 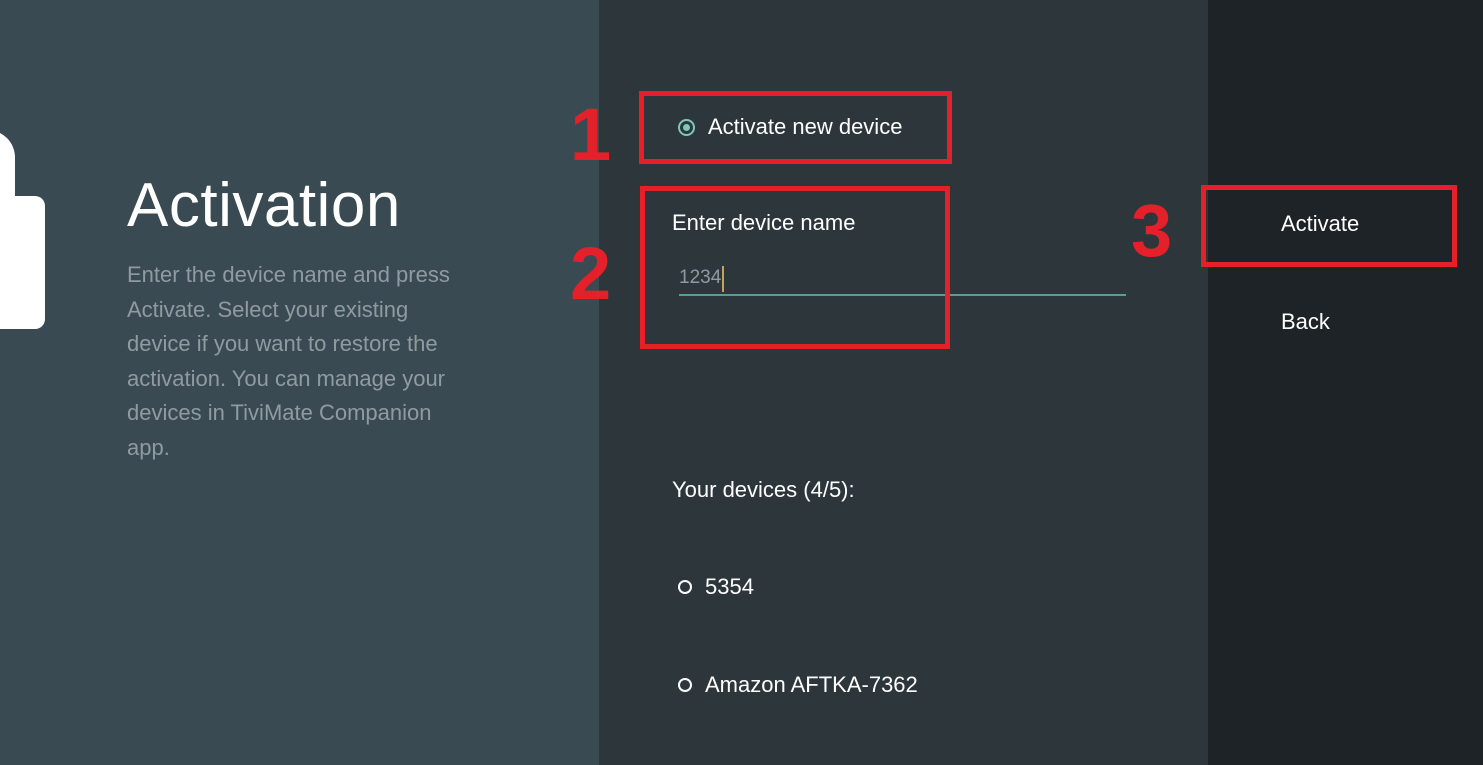 What do you see at coordinates (1305, 322) in the screenshot?
I see `back-button: Back` at bounding box center [1305, 322].